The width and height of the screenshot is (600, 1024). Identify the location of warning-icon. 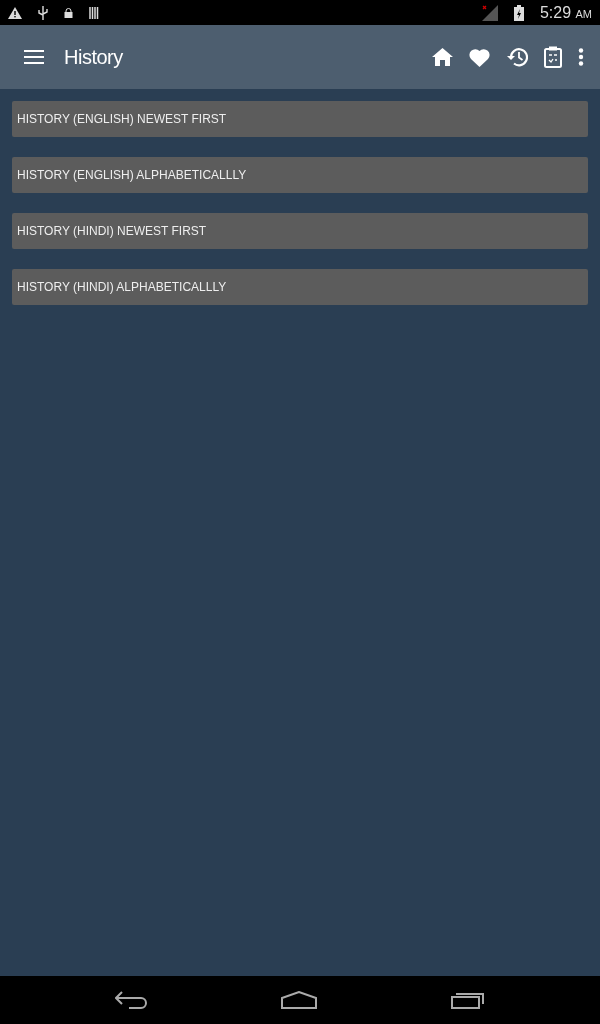
(15, 12).